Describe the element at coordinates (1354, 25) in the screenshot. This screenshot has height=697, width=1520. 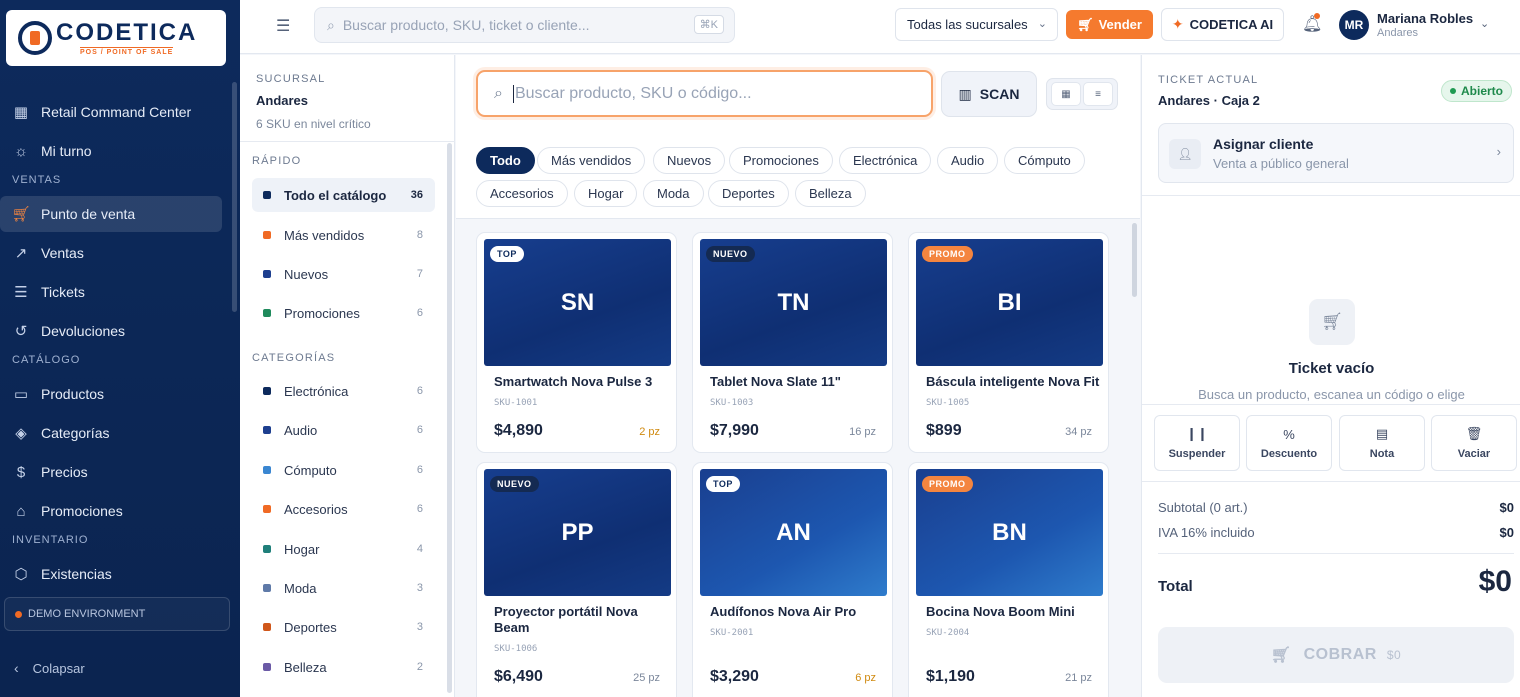
I see `avatar: MR` at that location.